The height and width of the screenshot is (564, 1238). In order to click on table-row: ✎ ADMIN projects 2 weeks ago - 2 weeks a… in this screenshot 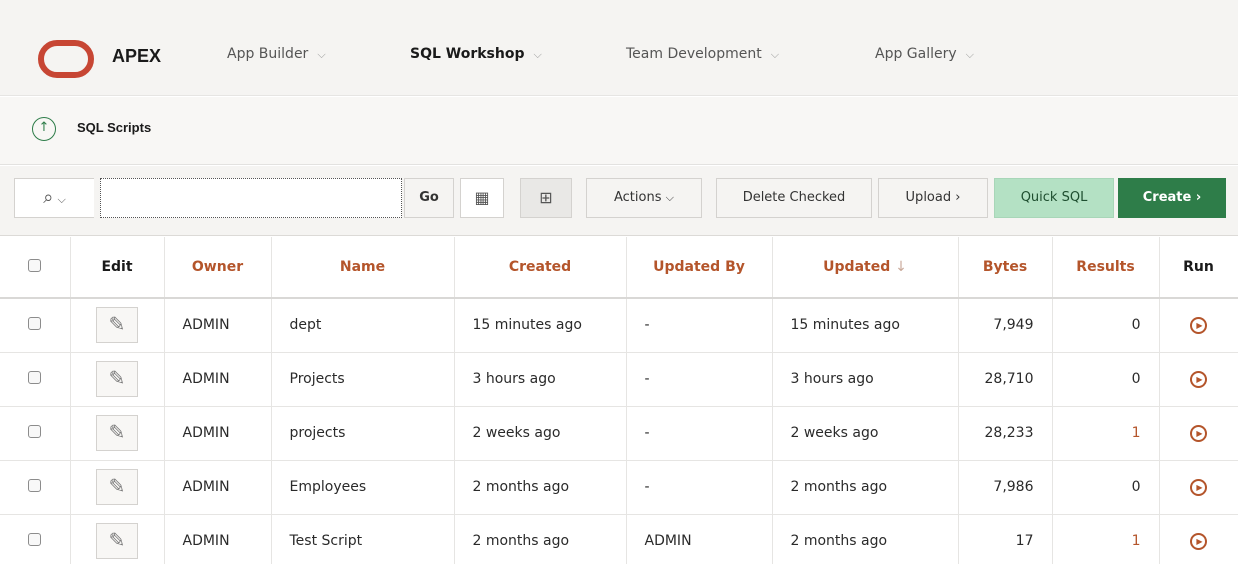, I will do `click(619, 433)`.